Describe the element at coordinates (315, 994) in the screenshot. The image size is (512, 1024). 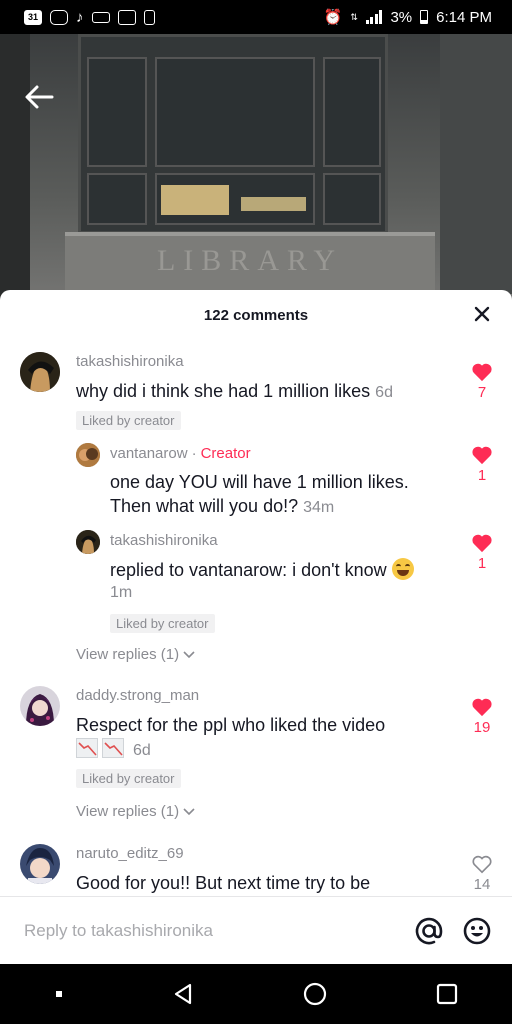
I see `home-circle-icon` at that location.